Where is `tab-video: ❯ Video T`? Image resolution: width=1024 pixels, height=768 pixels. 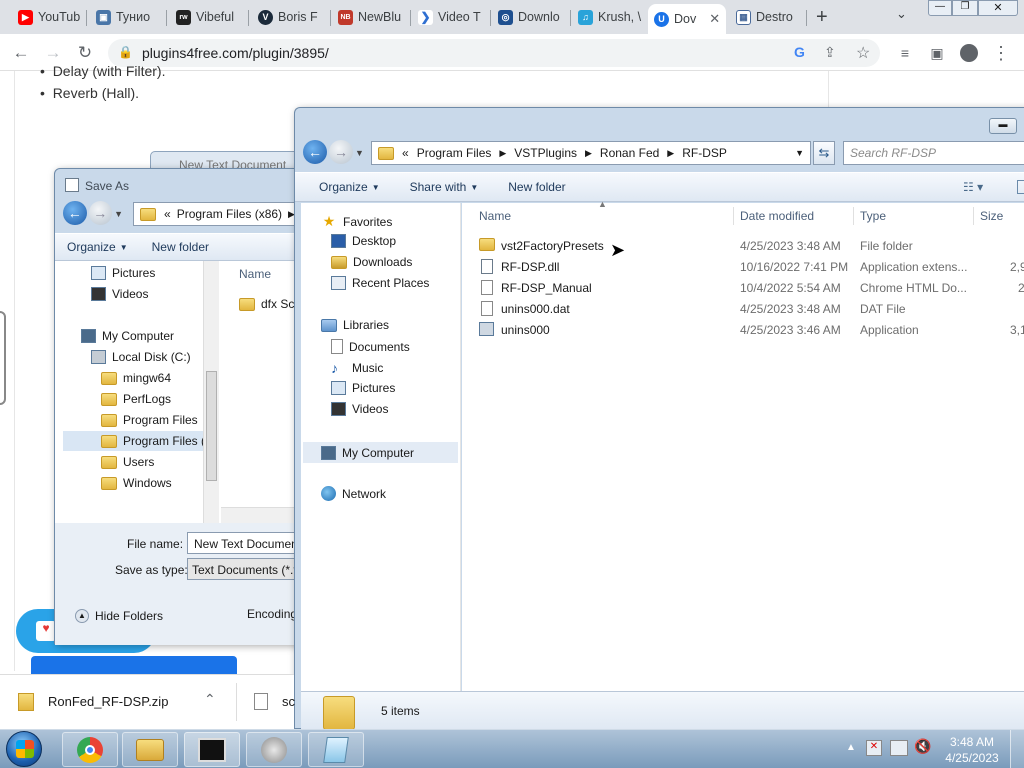 tab-video: ❯ Video T is located at coordinates (450, 17).